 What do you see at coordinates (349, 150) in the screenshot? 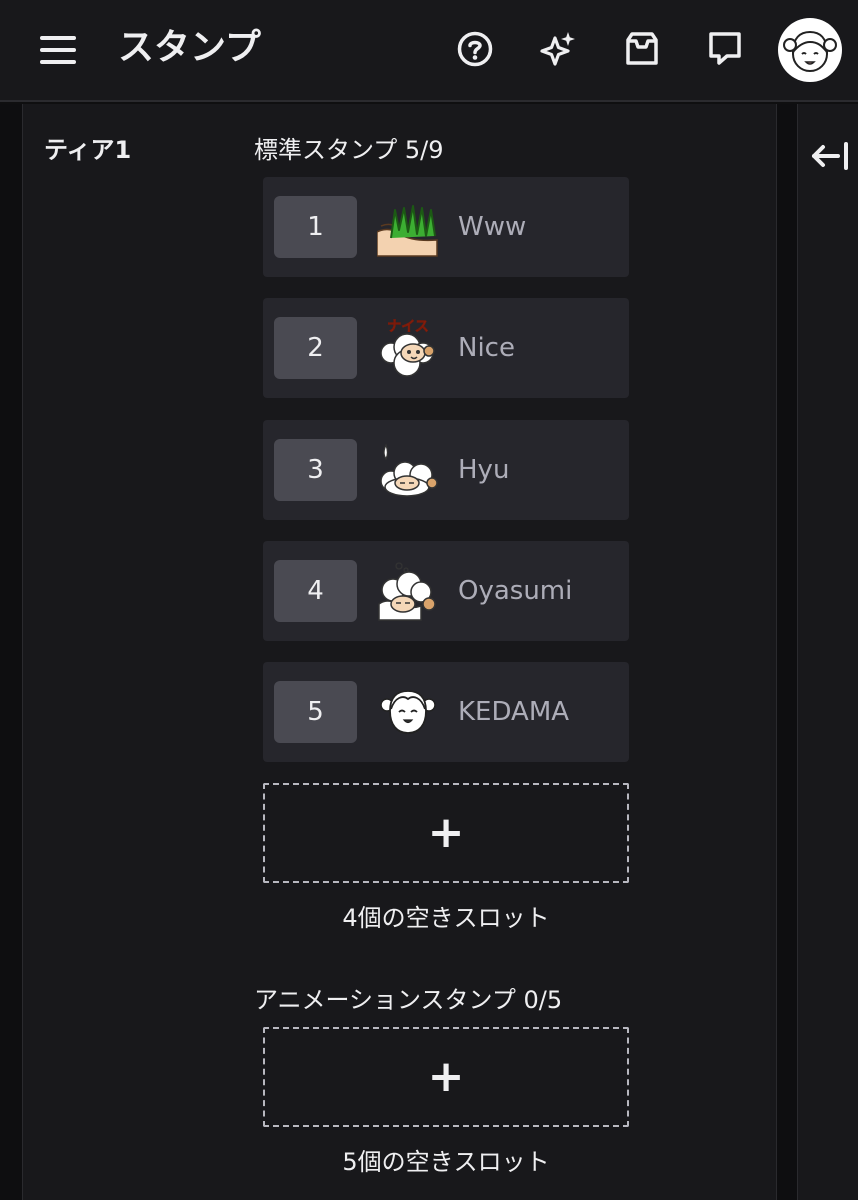
I see `standard-stamps-title: 標準スタンプ 5/9` at bounding box center [349, 150].